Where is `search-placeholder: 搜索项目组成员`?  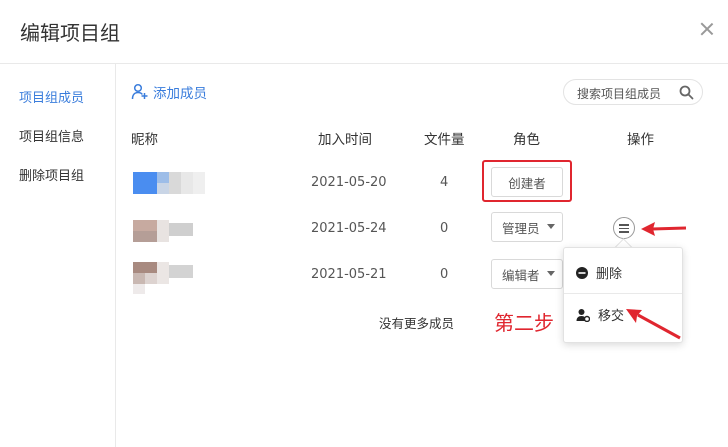
search-placeholder: 搜索项目组成员 is located at coordinates (619, 94).